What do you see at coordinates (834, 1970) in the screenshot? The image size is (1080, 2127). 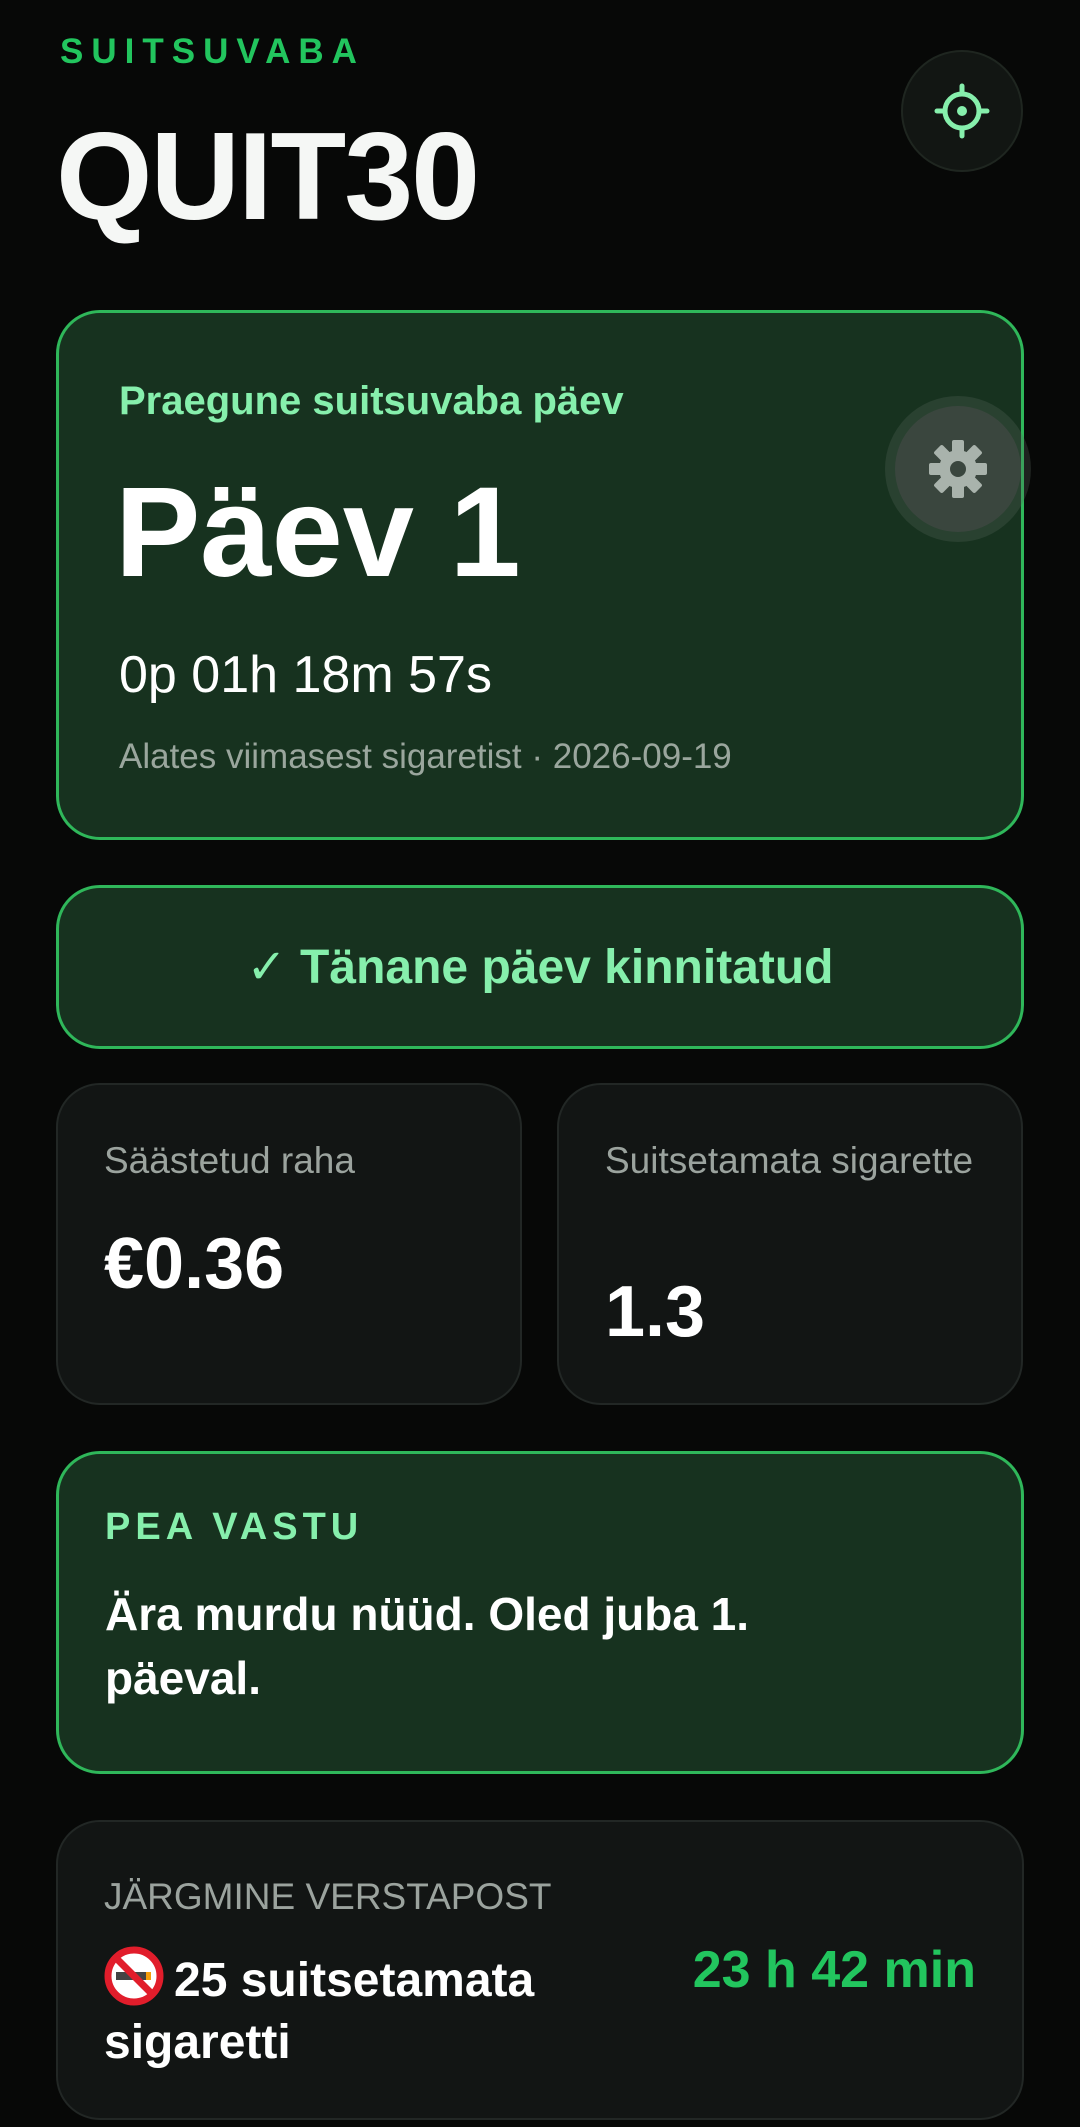 I see `milestone-time-remaining: 23 h 42 min` at bounding box center [834, 1970].